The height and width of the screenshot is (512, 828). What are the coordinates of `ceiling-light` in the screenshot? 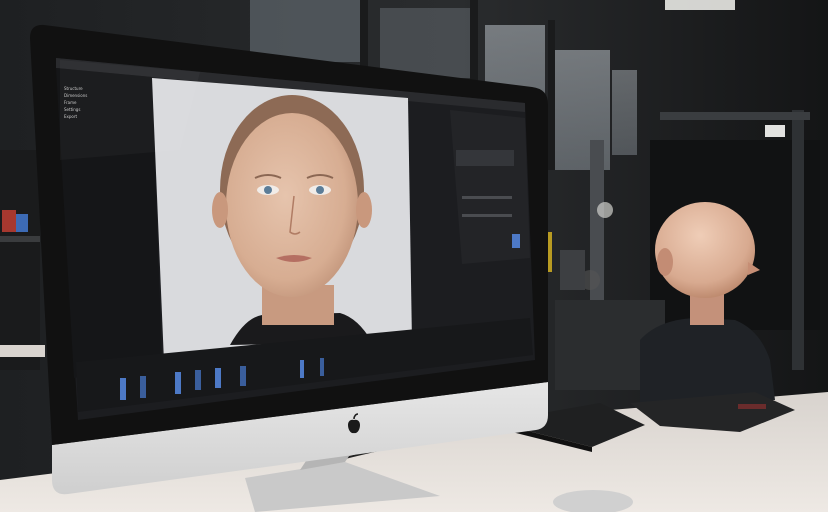 It's located at (700, 5).